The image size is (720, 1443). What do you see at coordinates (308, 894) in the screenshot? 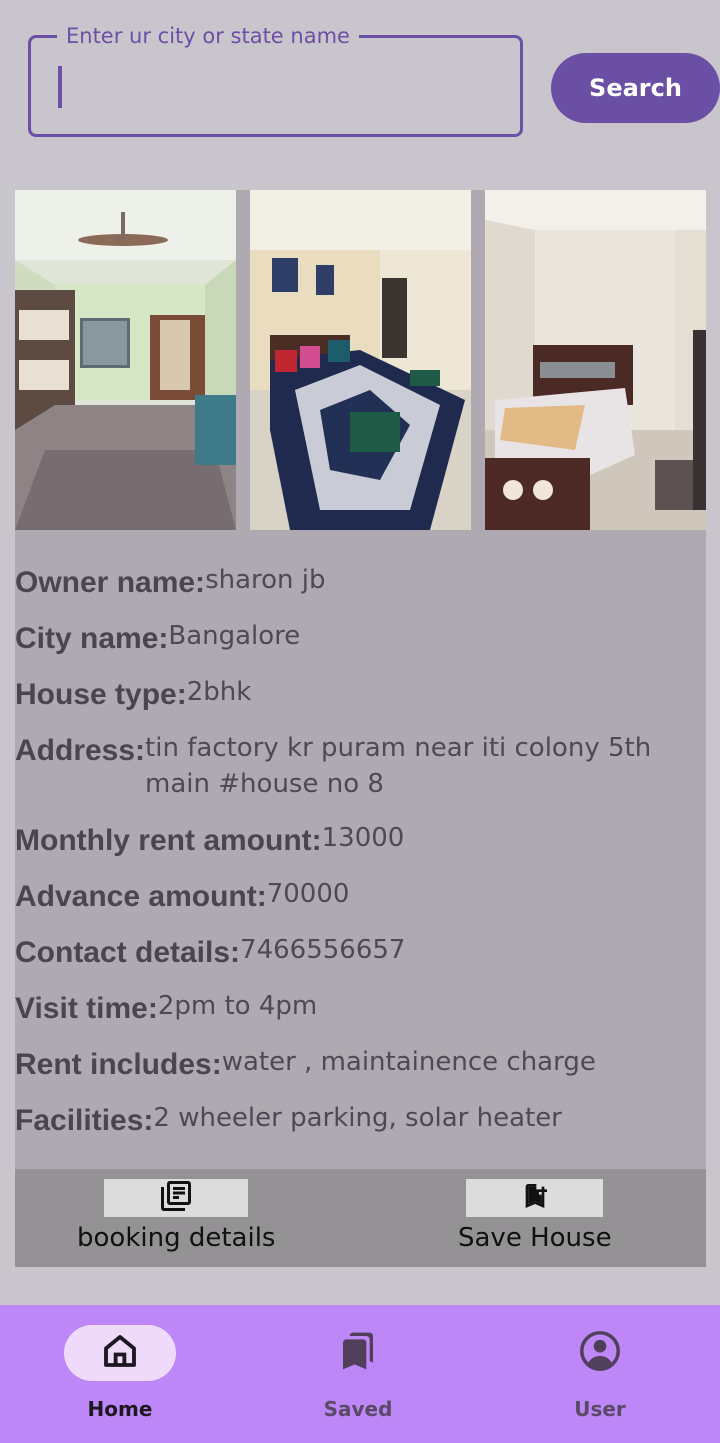
I see `detail-value: 70000` at bounding box center [308, 894].